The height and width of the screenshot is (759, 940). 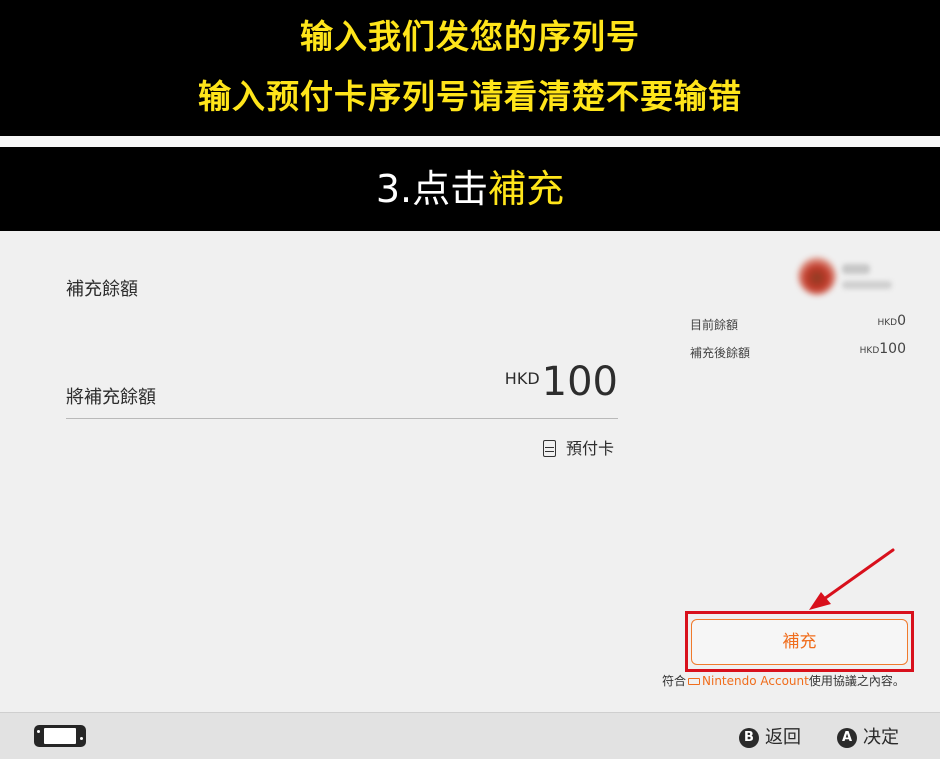 What do you see at coordinates (111, 397) in the screenshot?
I see `amount-label: 將補充餘額` at bounding box center [111, 397].